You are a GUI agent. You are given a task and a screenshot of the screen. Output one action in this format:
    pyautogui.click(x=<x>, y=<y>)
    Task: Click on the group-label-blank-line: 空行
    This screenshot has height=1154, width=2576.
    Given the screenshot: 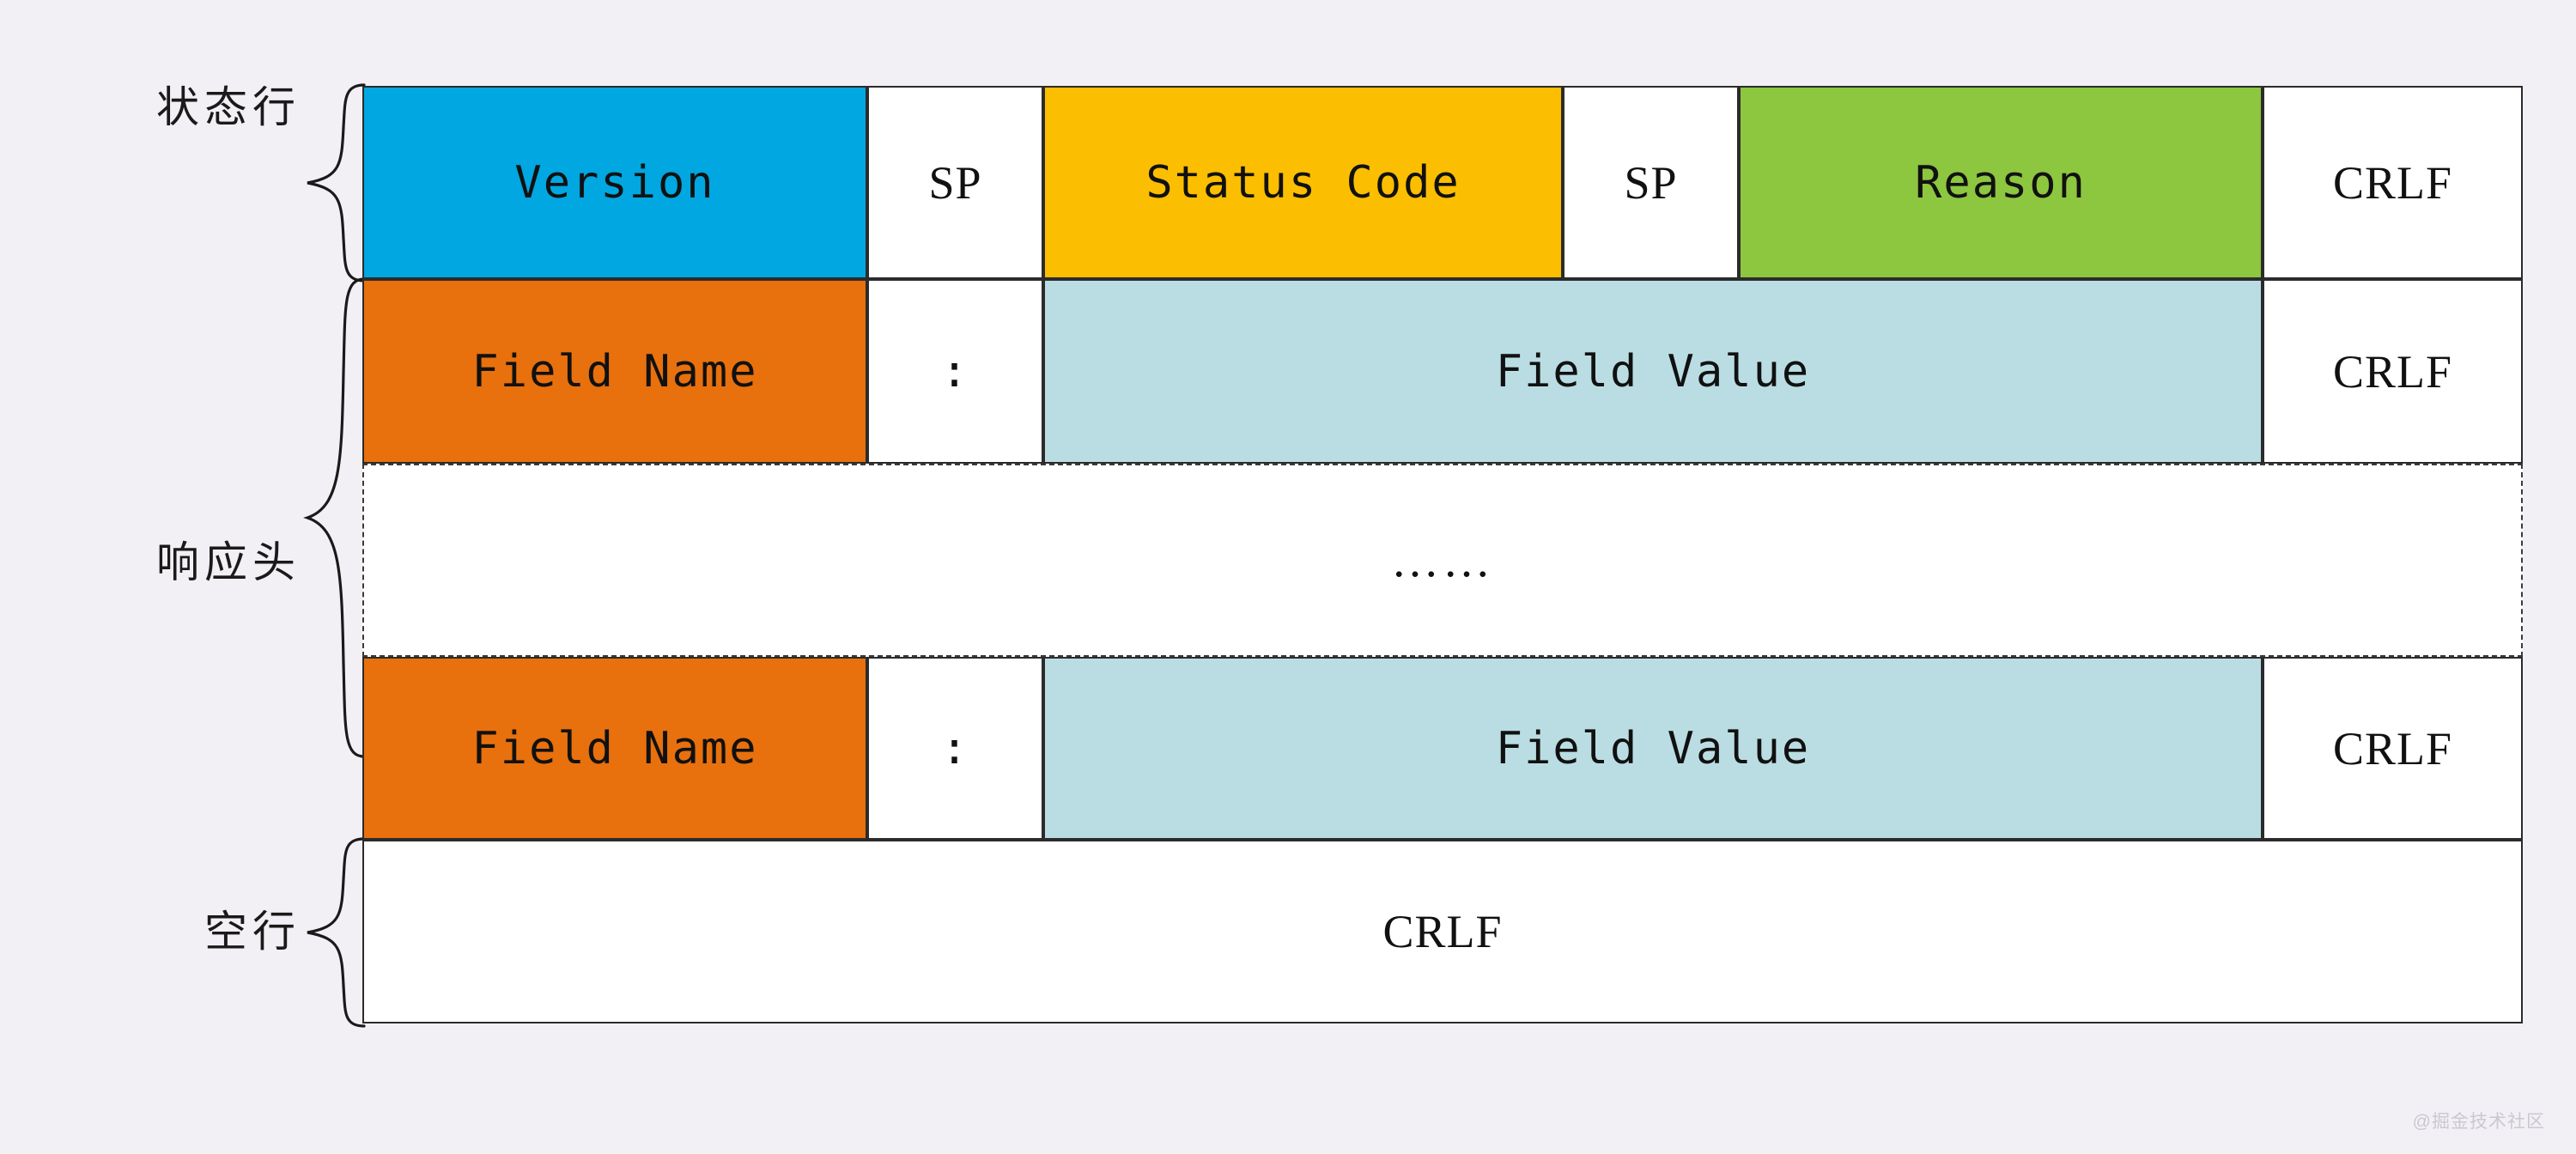 What is the action you would take?
    pyautogui.click(x=252, y=932)
    